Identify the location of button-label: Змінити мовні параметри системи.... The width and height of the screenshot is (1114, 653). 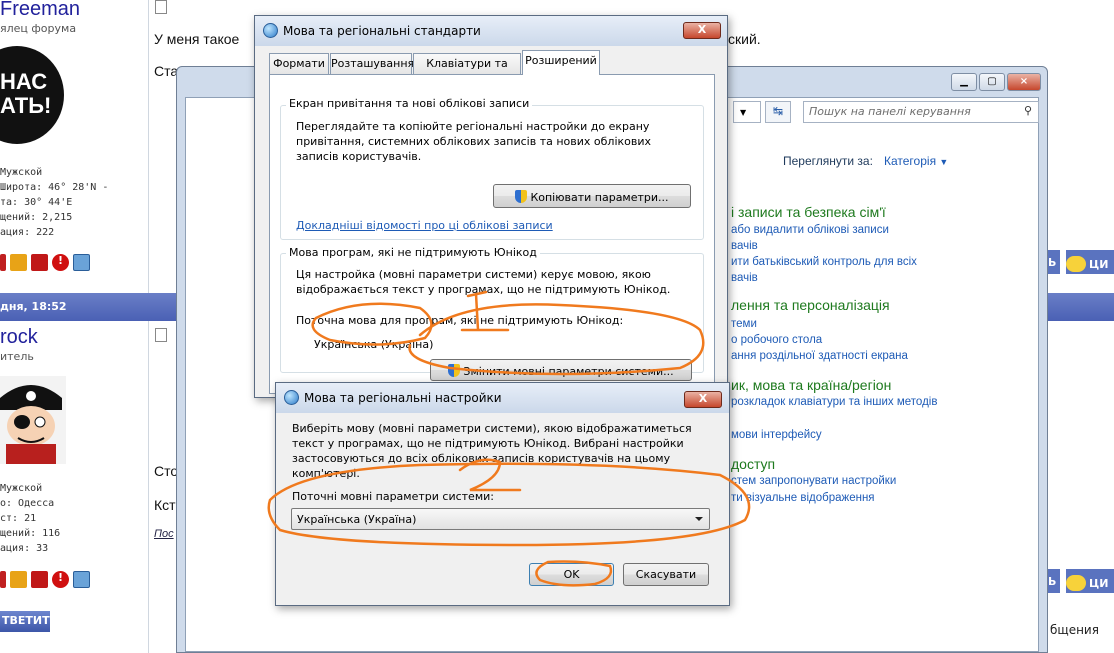
(568, 371).